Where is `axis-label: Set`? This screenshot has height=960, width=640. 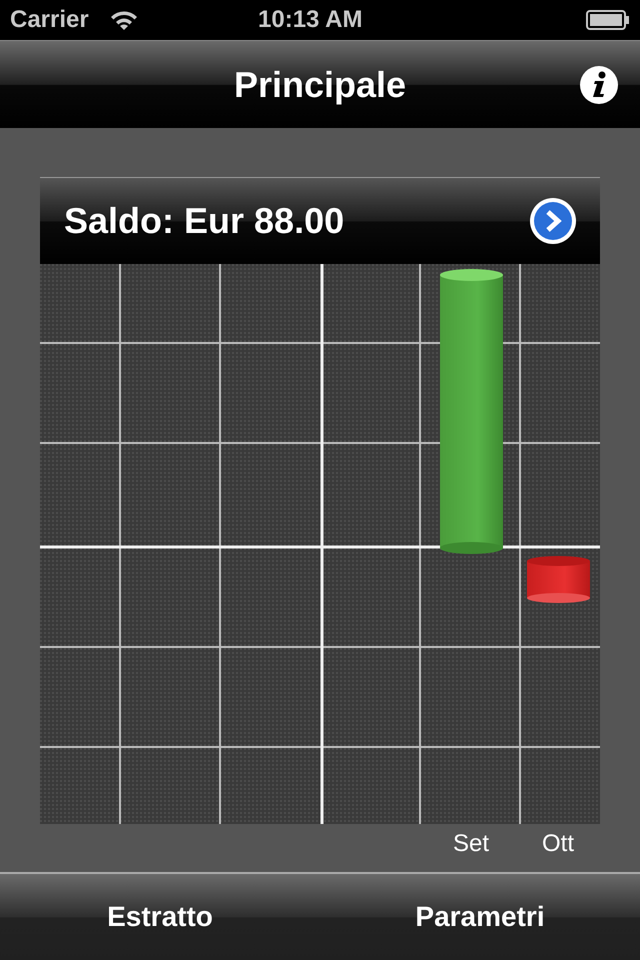
axis-label: Set is located at coordinates (471, 844).